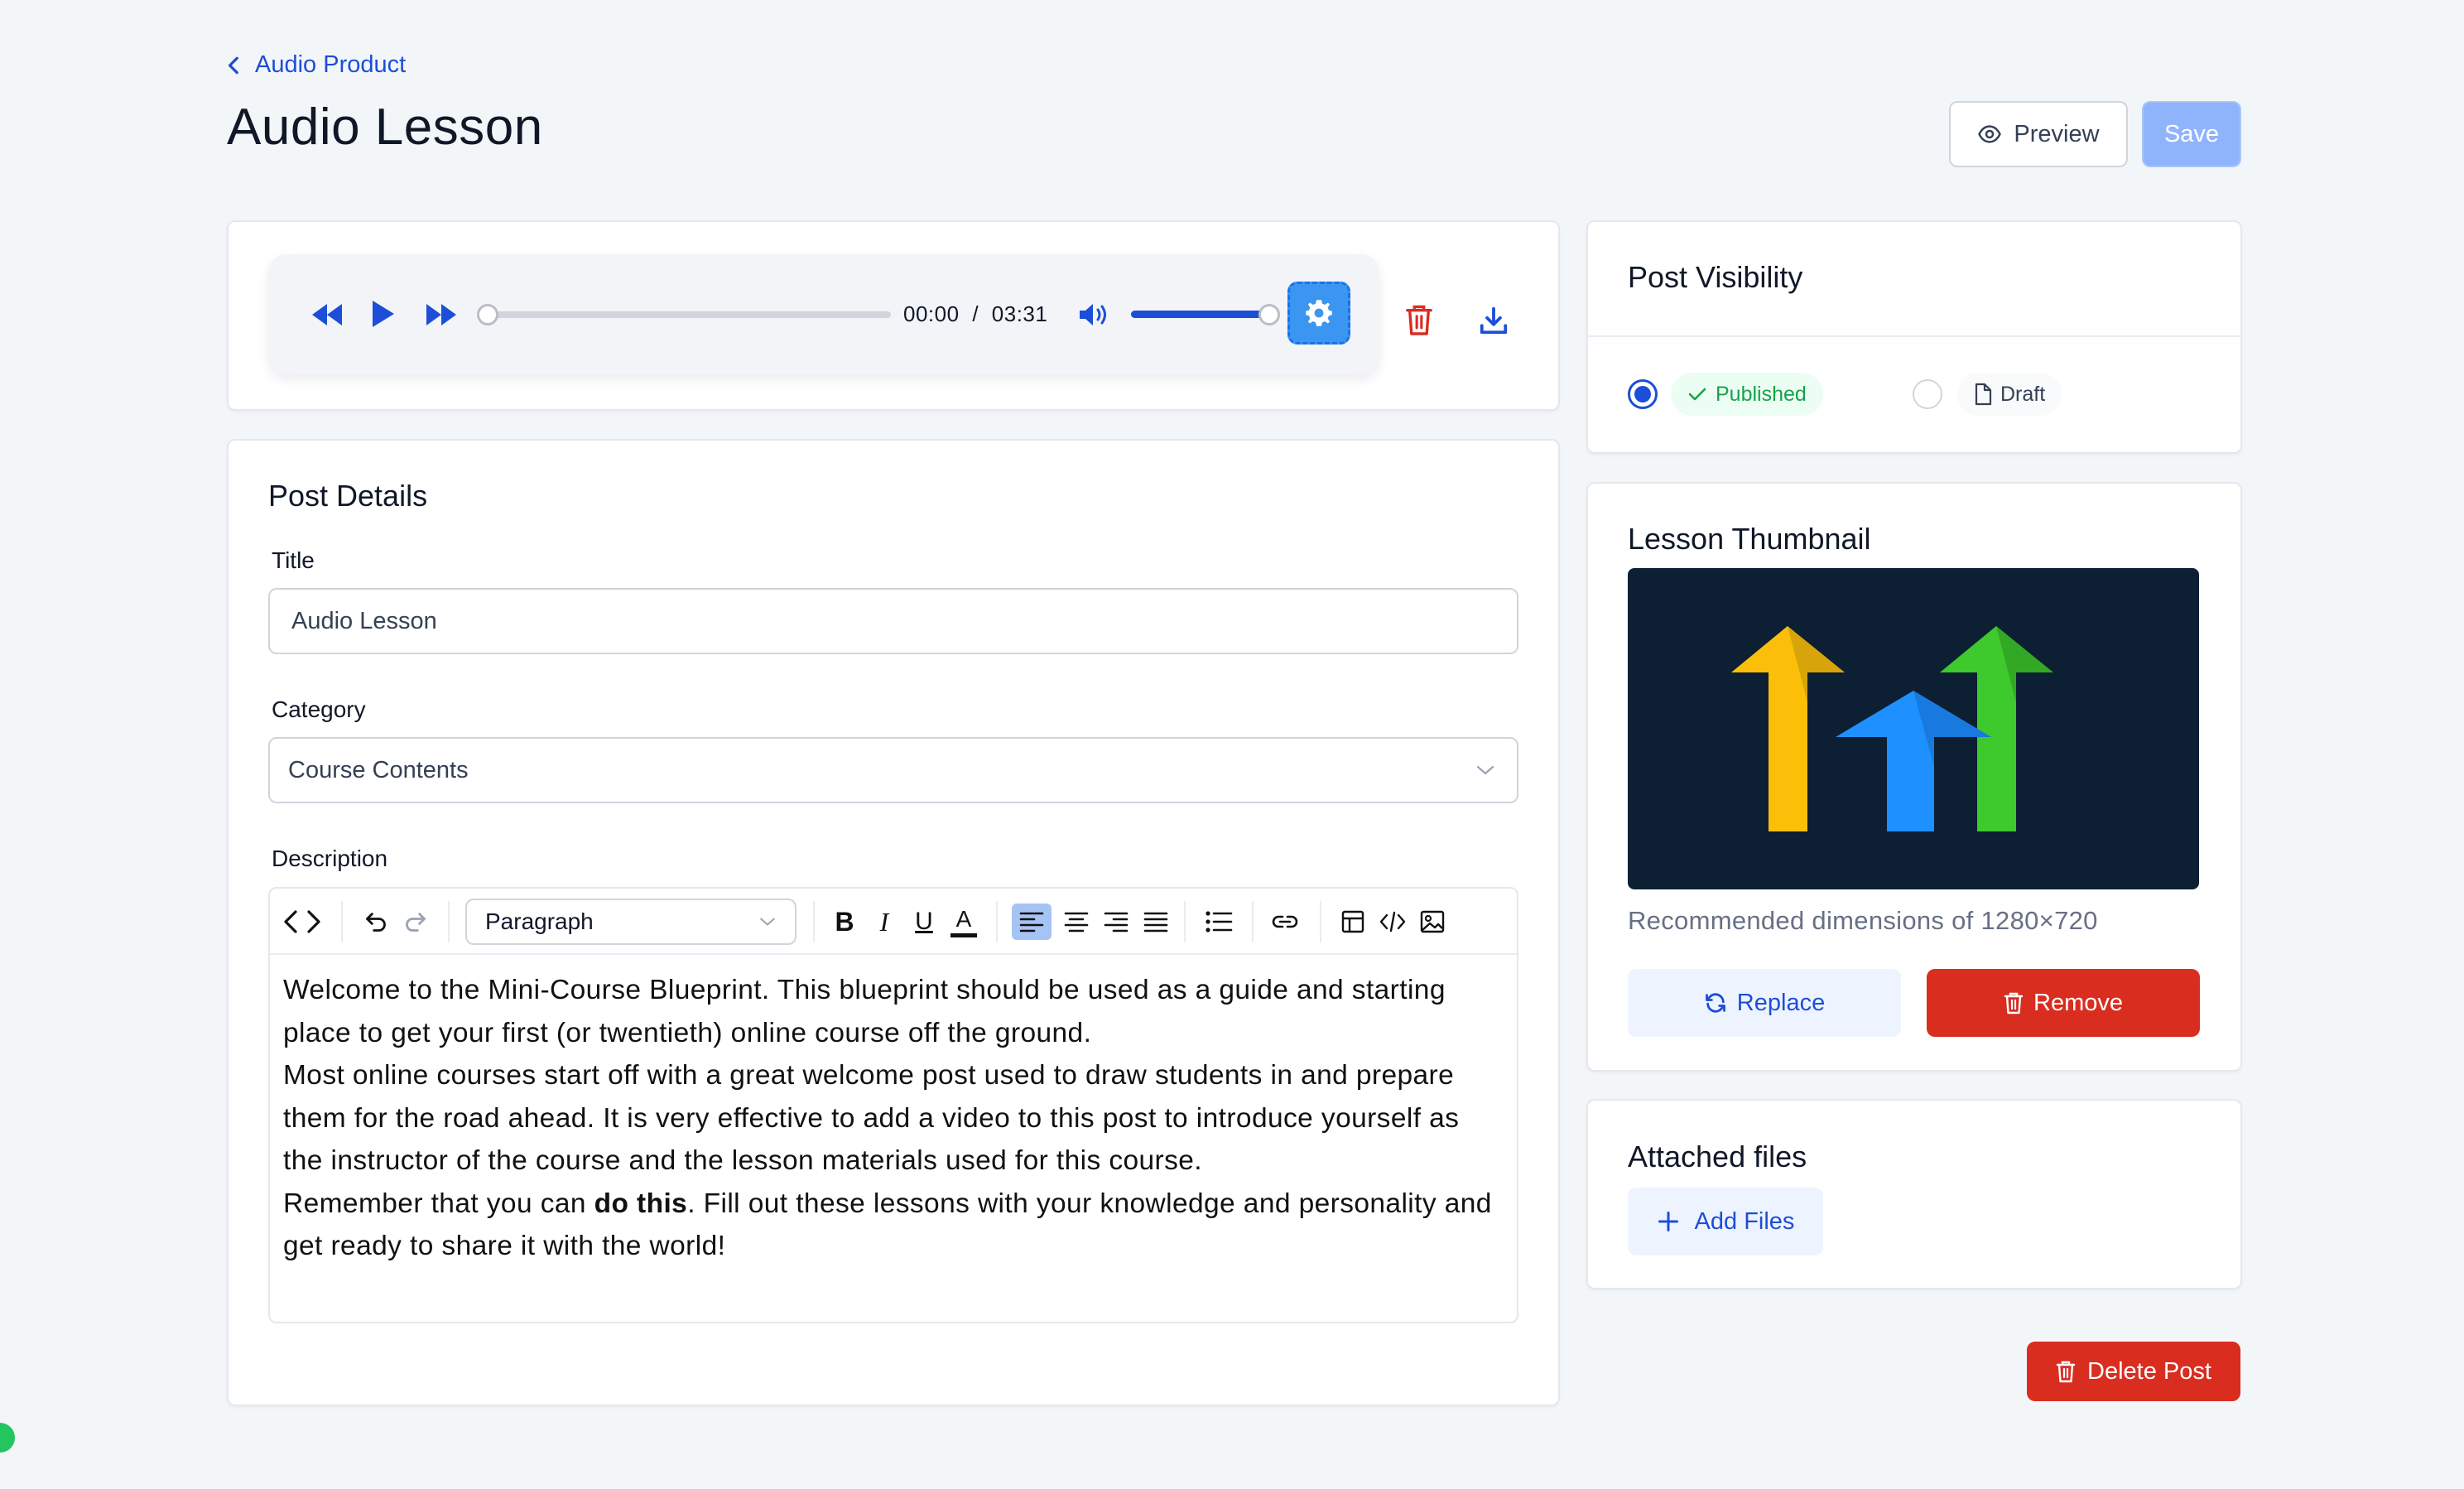 The height and width of the screenshot is (1489, 2464). I want to click on refresh-icon, so click(1715, 1003).